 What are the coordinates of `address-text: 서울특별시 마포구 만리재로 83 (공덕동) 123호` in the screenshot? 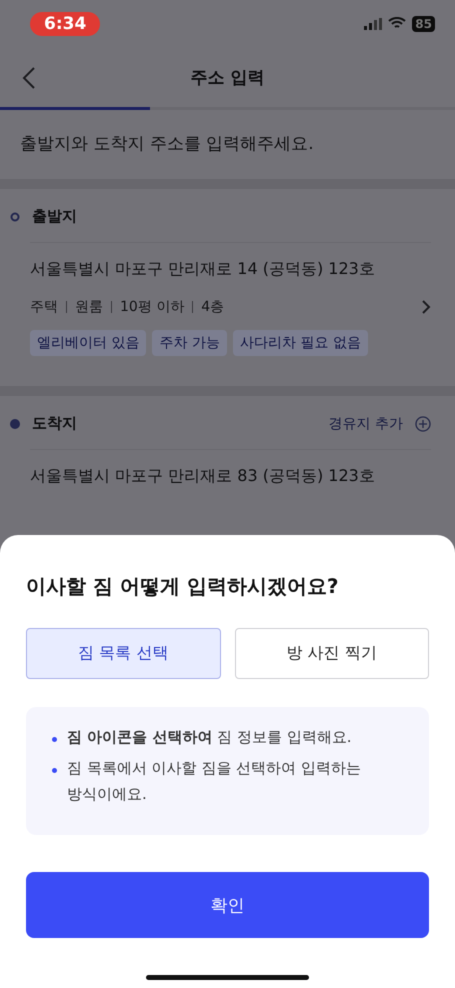 It's located at (203, 476).